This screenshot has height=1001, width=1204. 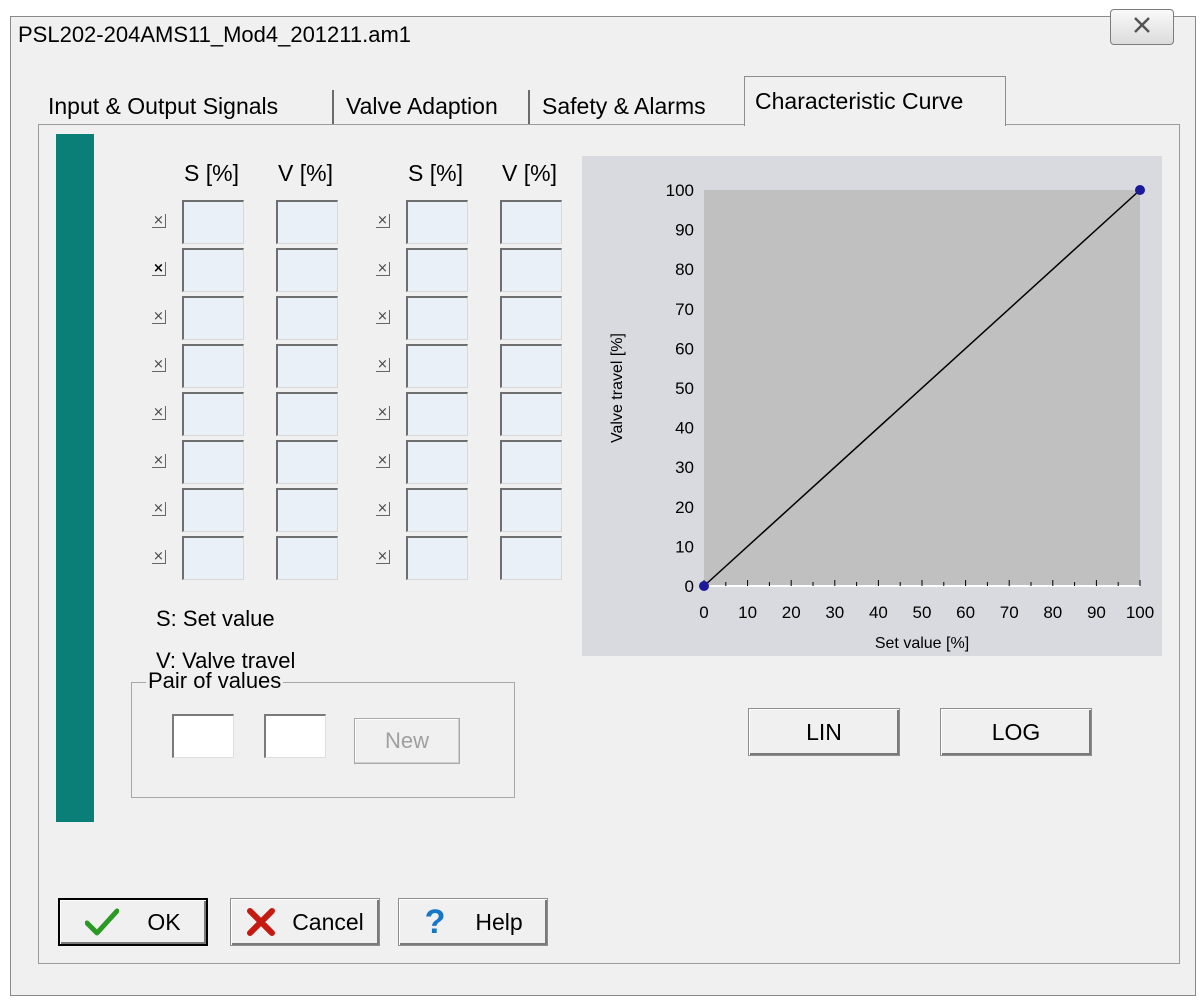 I want to click on y-axis-label: Valve travel [%], so click(x=617, y=388).